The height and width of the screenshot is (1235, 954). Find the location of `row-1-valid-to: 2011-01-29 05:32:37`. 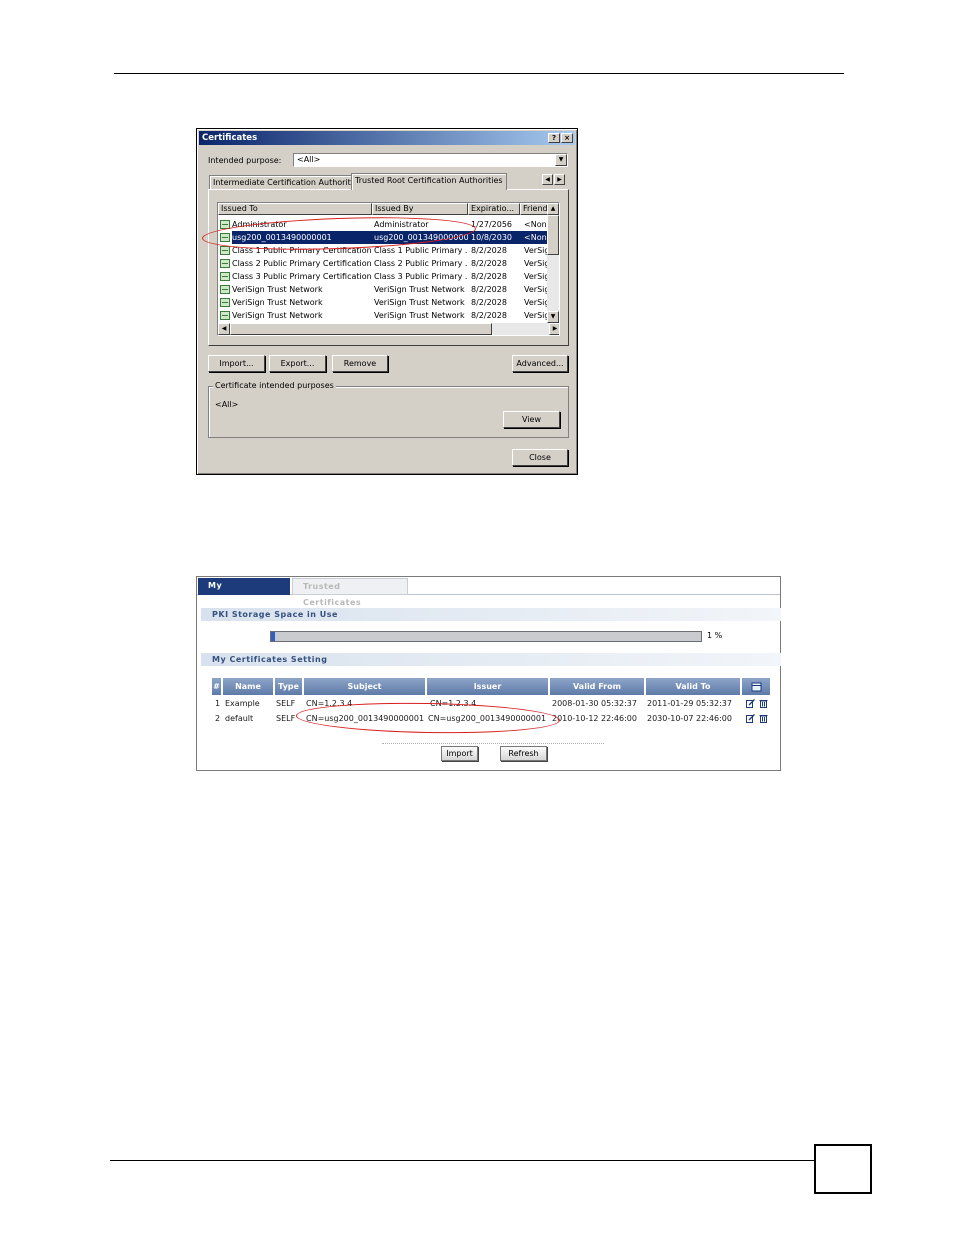

row-1-valid-to: 2011-01-29 05:32:37 is located at coordinates (689, 703).